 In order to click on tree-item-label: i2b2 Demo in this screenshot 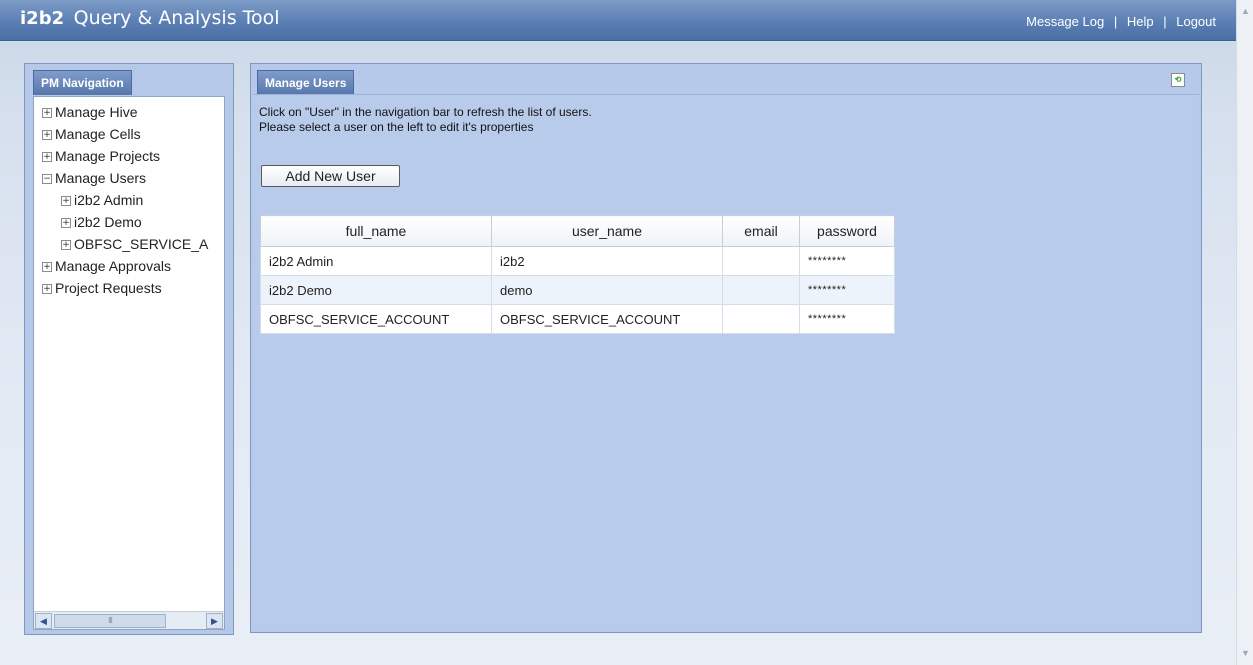, I will do `click(108, 222)`.